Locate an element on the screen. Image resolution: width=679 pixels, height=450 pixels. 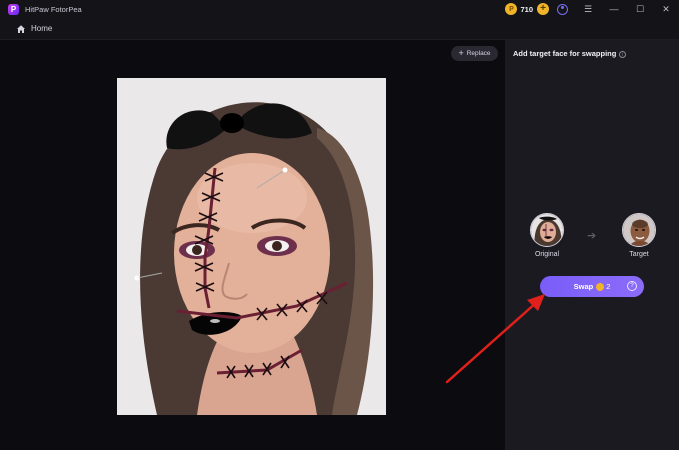
help-icon: ? is located at coordinates (632, 286).